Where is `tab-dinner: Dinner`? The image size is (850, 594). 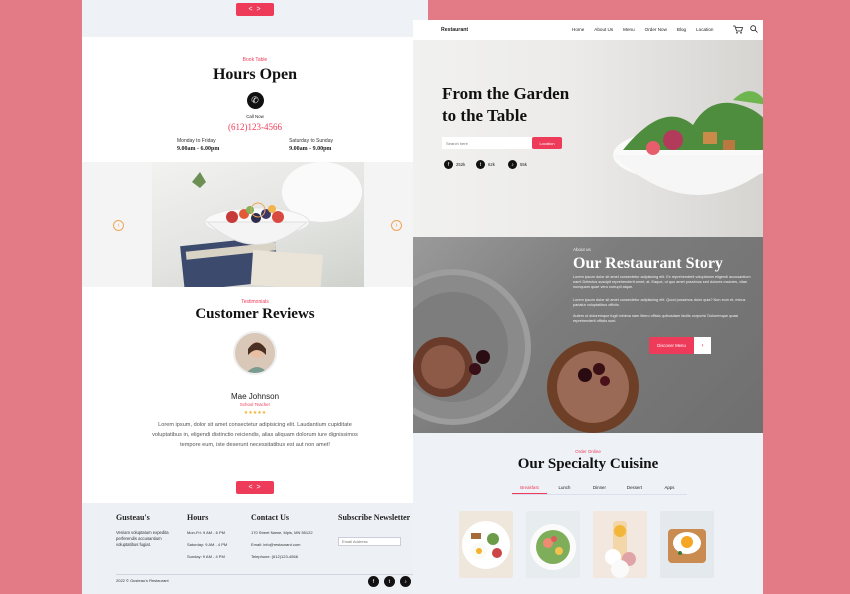
tab-dinner: Dinner is located at coordinates (599, 489).